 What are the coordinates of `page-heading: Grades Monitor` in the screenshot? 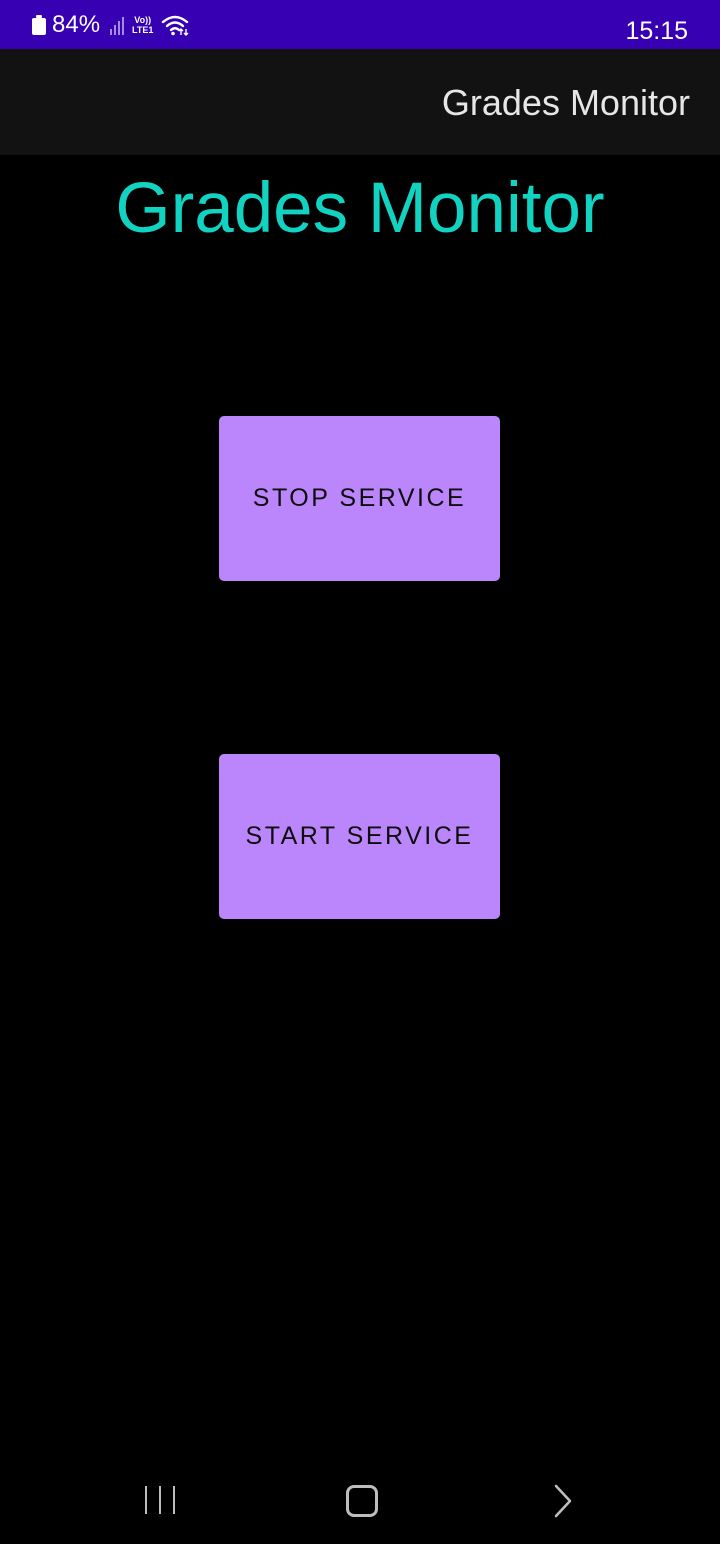 It's located at (360, 208).